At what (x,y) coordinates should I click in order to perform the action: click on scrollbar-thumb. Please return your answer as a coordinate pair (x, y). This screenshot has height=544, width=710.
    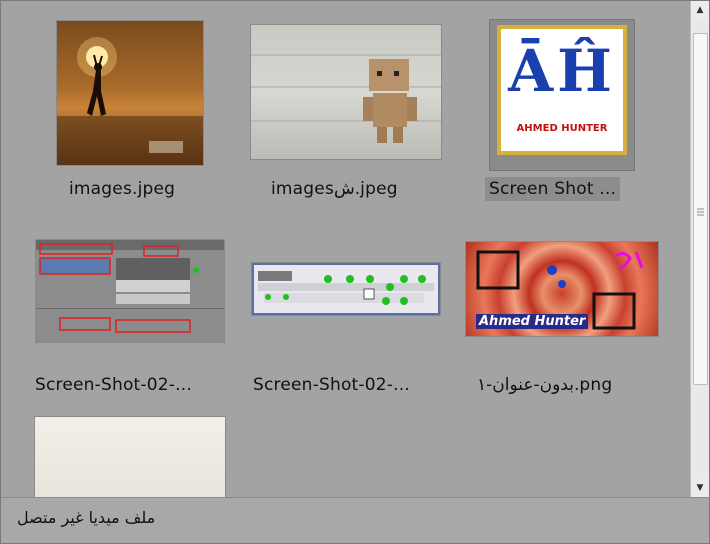
    Looking at the image, I should click on (700, 209).